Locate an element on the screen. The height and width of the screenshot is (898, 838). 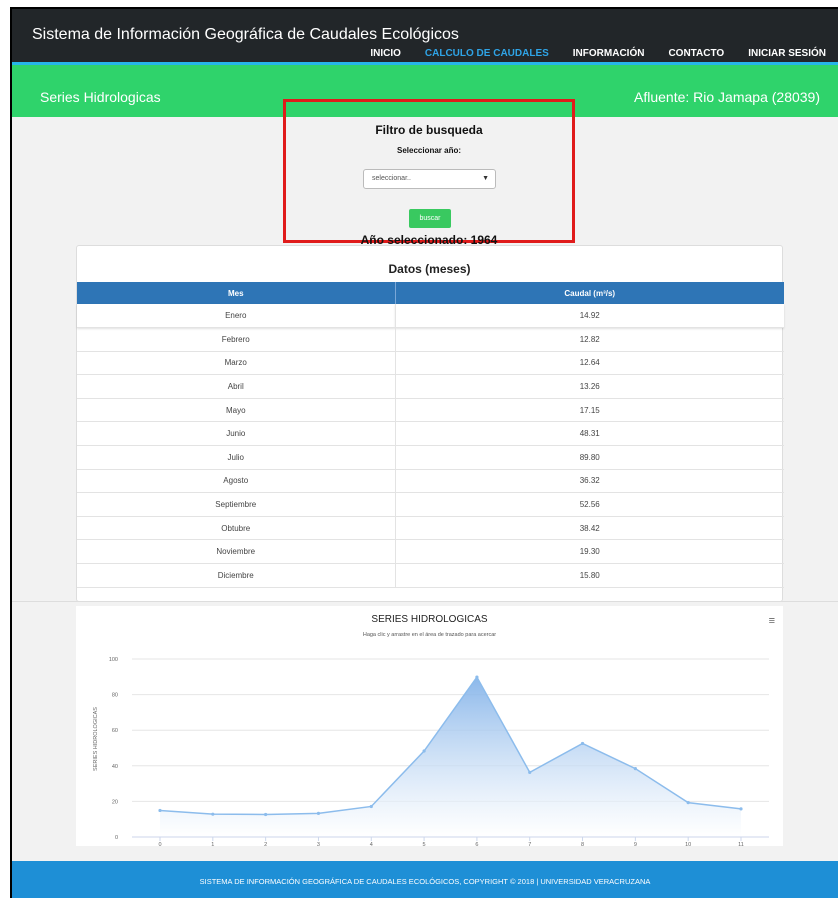
cell-caudal: 17.15 is located at coordinates (589, 410).